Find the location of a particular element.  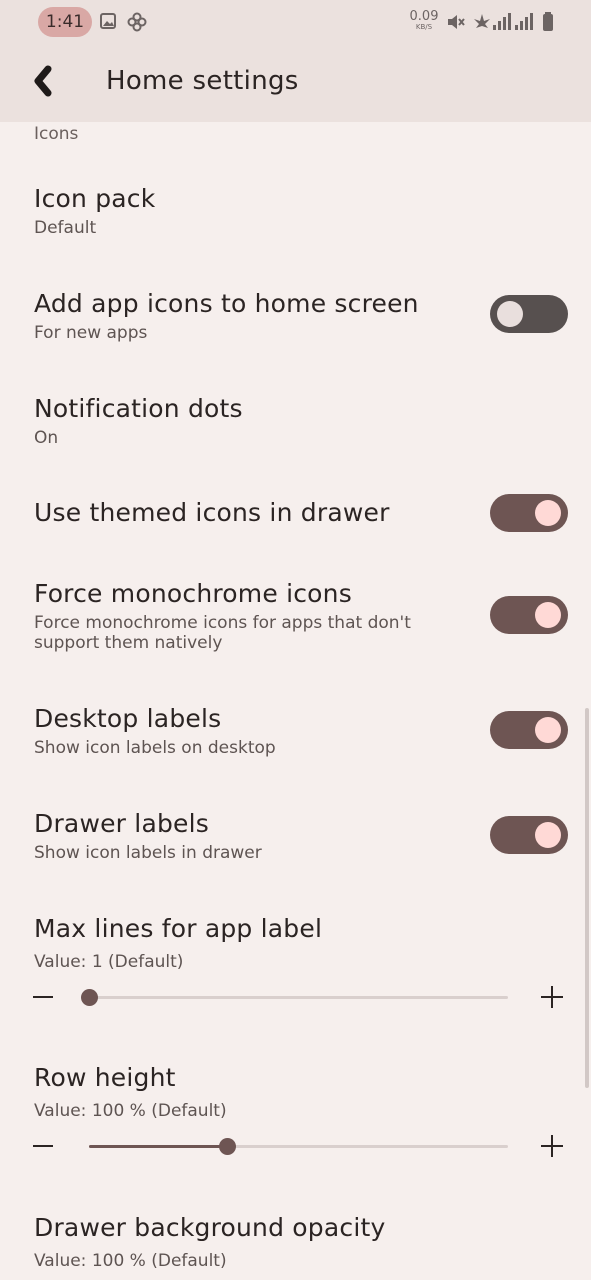

pinwheel-icon is located at coordinates (137, 24).